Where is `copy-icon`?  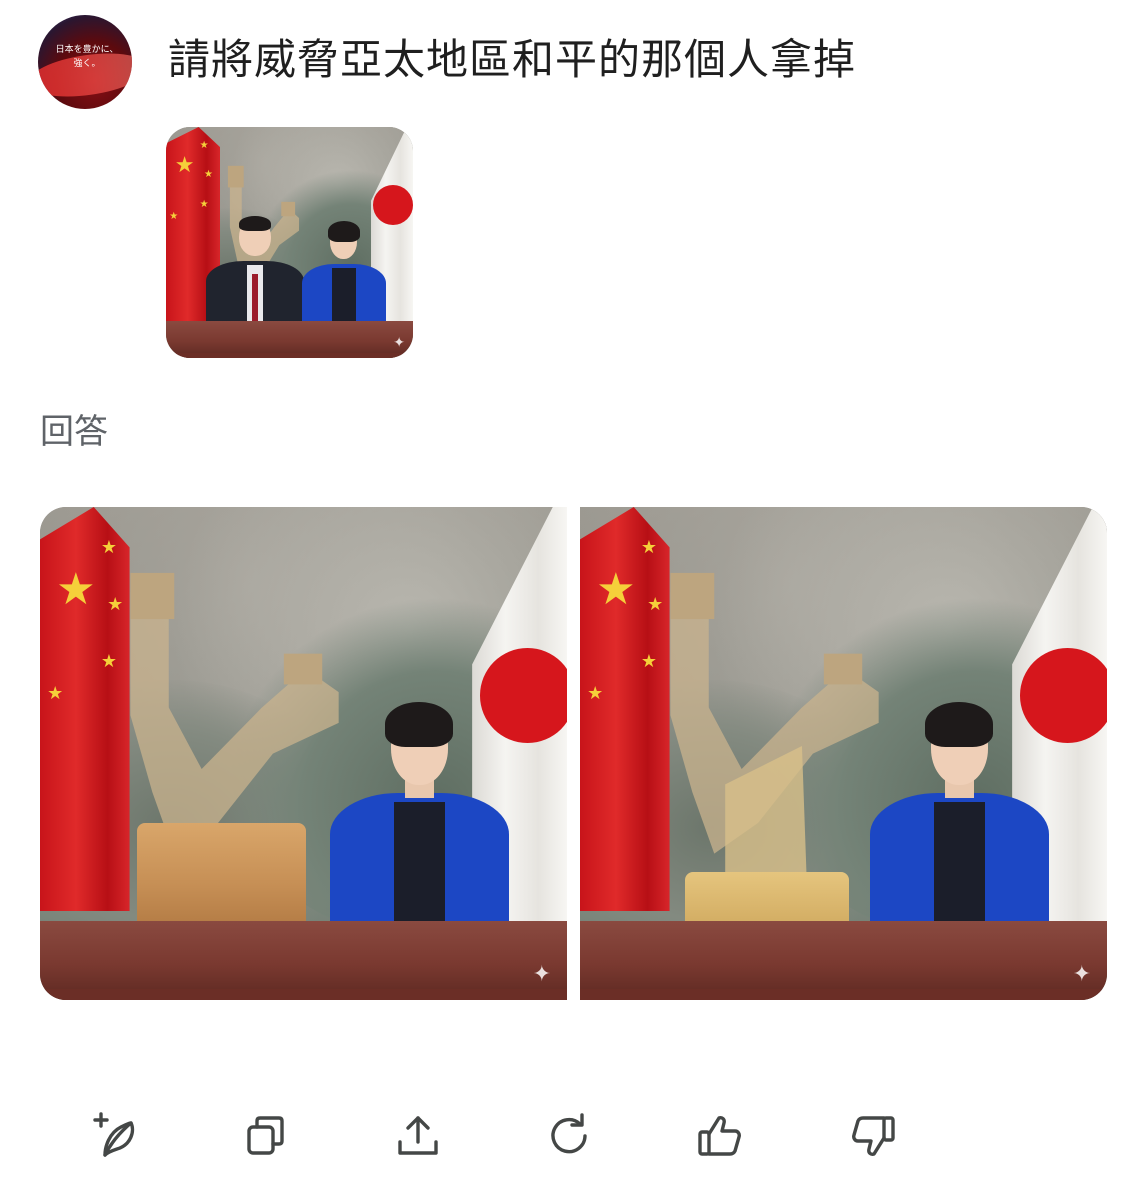
copy-icon is located at coordinates (265, 1135).